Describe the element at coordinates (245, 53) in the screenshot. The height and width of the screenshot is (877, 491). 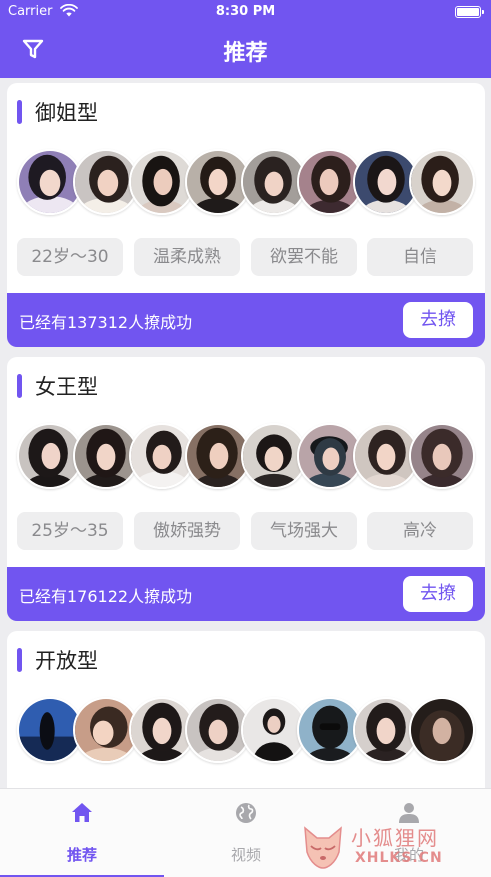
I see `page-title: 推荐` at that location.